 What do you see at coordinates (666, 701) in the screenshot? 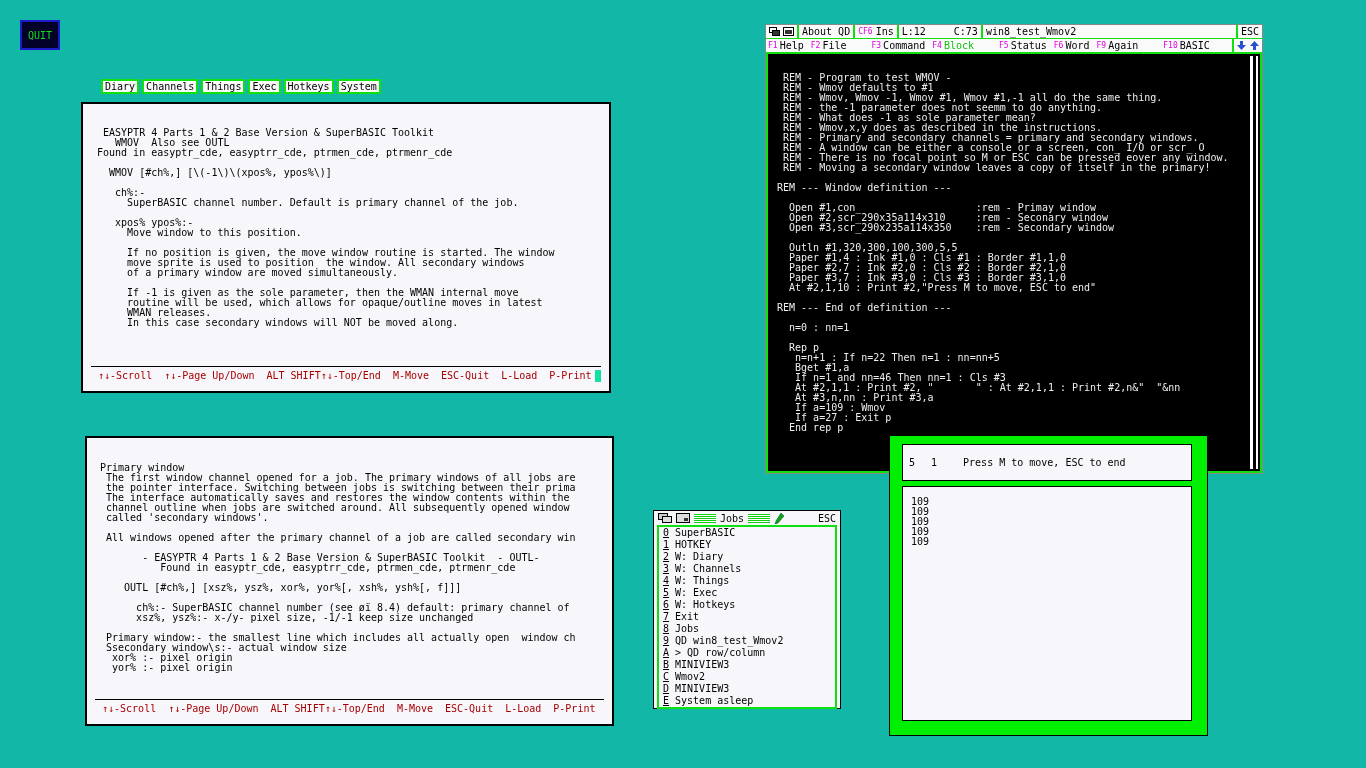
I see `job-key: E` at bounding box center [666, 701].